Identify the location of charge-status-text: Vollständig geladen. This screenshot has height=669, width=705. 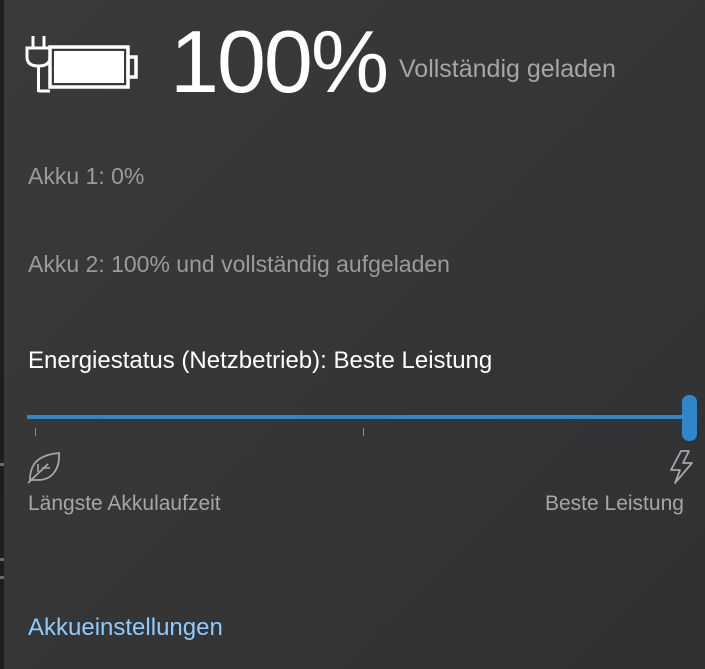
(507, 69).